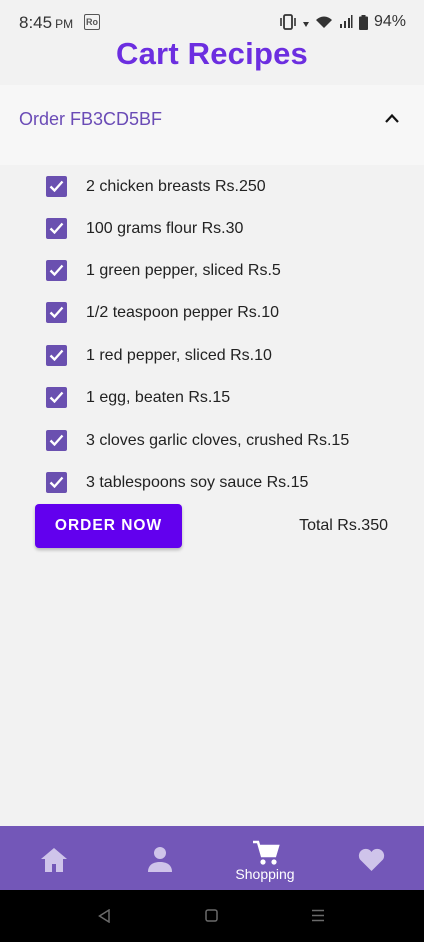  I want to click on status-time: 8:45 PM, so click(46, 23).